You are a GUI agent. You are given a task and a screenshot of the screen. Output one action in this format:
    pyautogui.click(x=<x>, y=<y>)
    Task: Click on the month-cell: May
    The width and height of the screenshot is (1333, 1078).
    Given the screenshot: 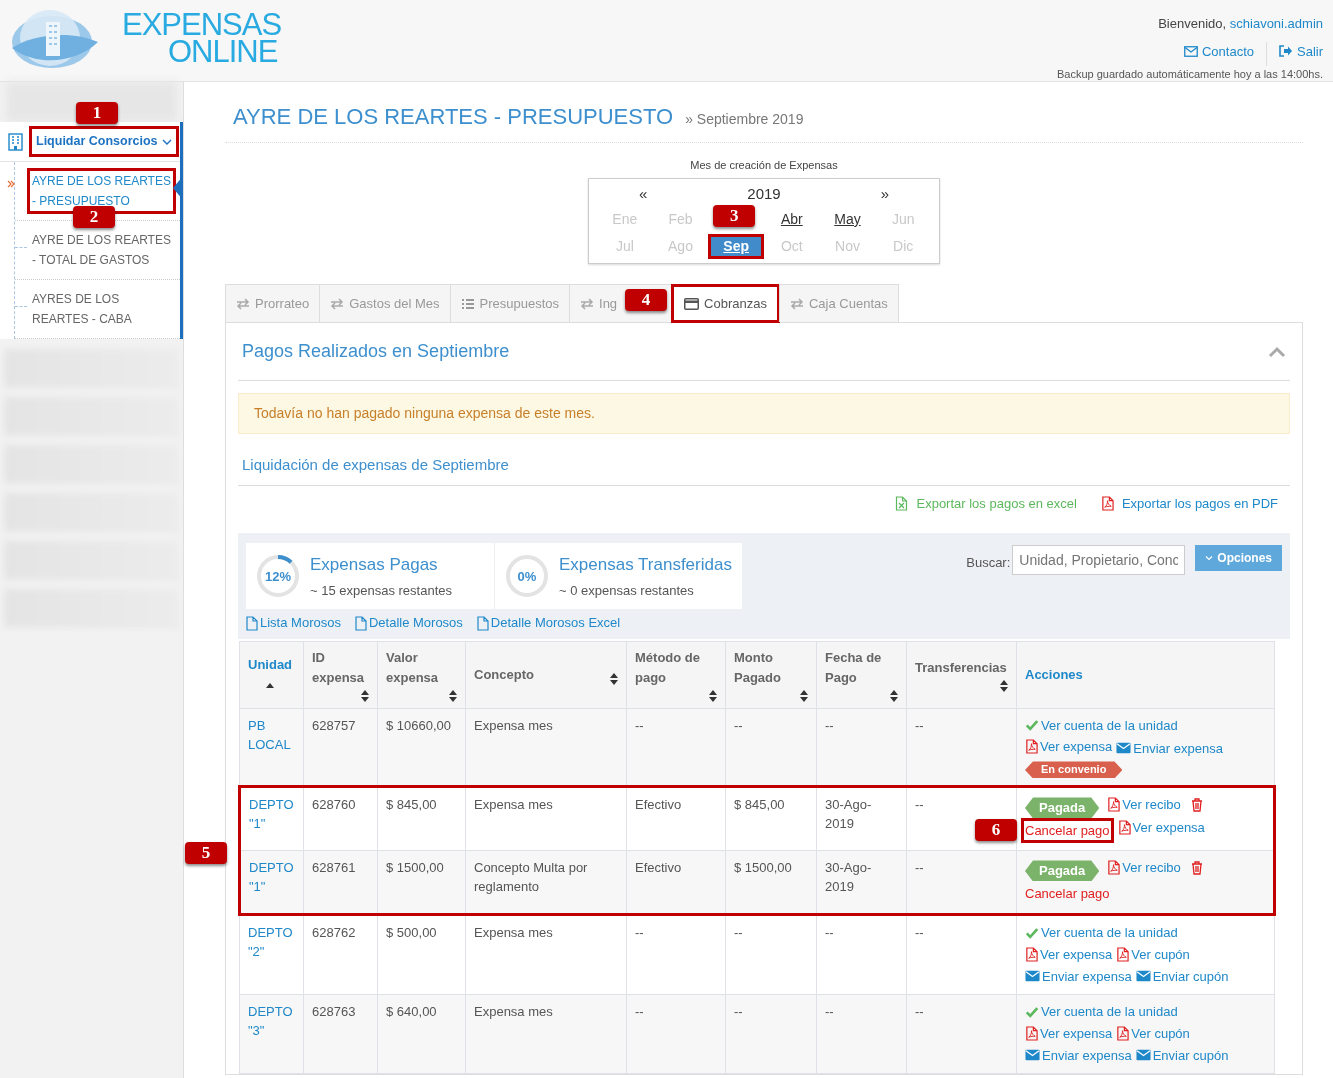 What is the action you would take?
    pyautogui.click(x=847, y=219)
    